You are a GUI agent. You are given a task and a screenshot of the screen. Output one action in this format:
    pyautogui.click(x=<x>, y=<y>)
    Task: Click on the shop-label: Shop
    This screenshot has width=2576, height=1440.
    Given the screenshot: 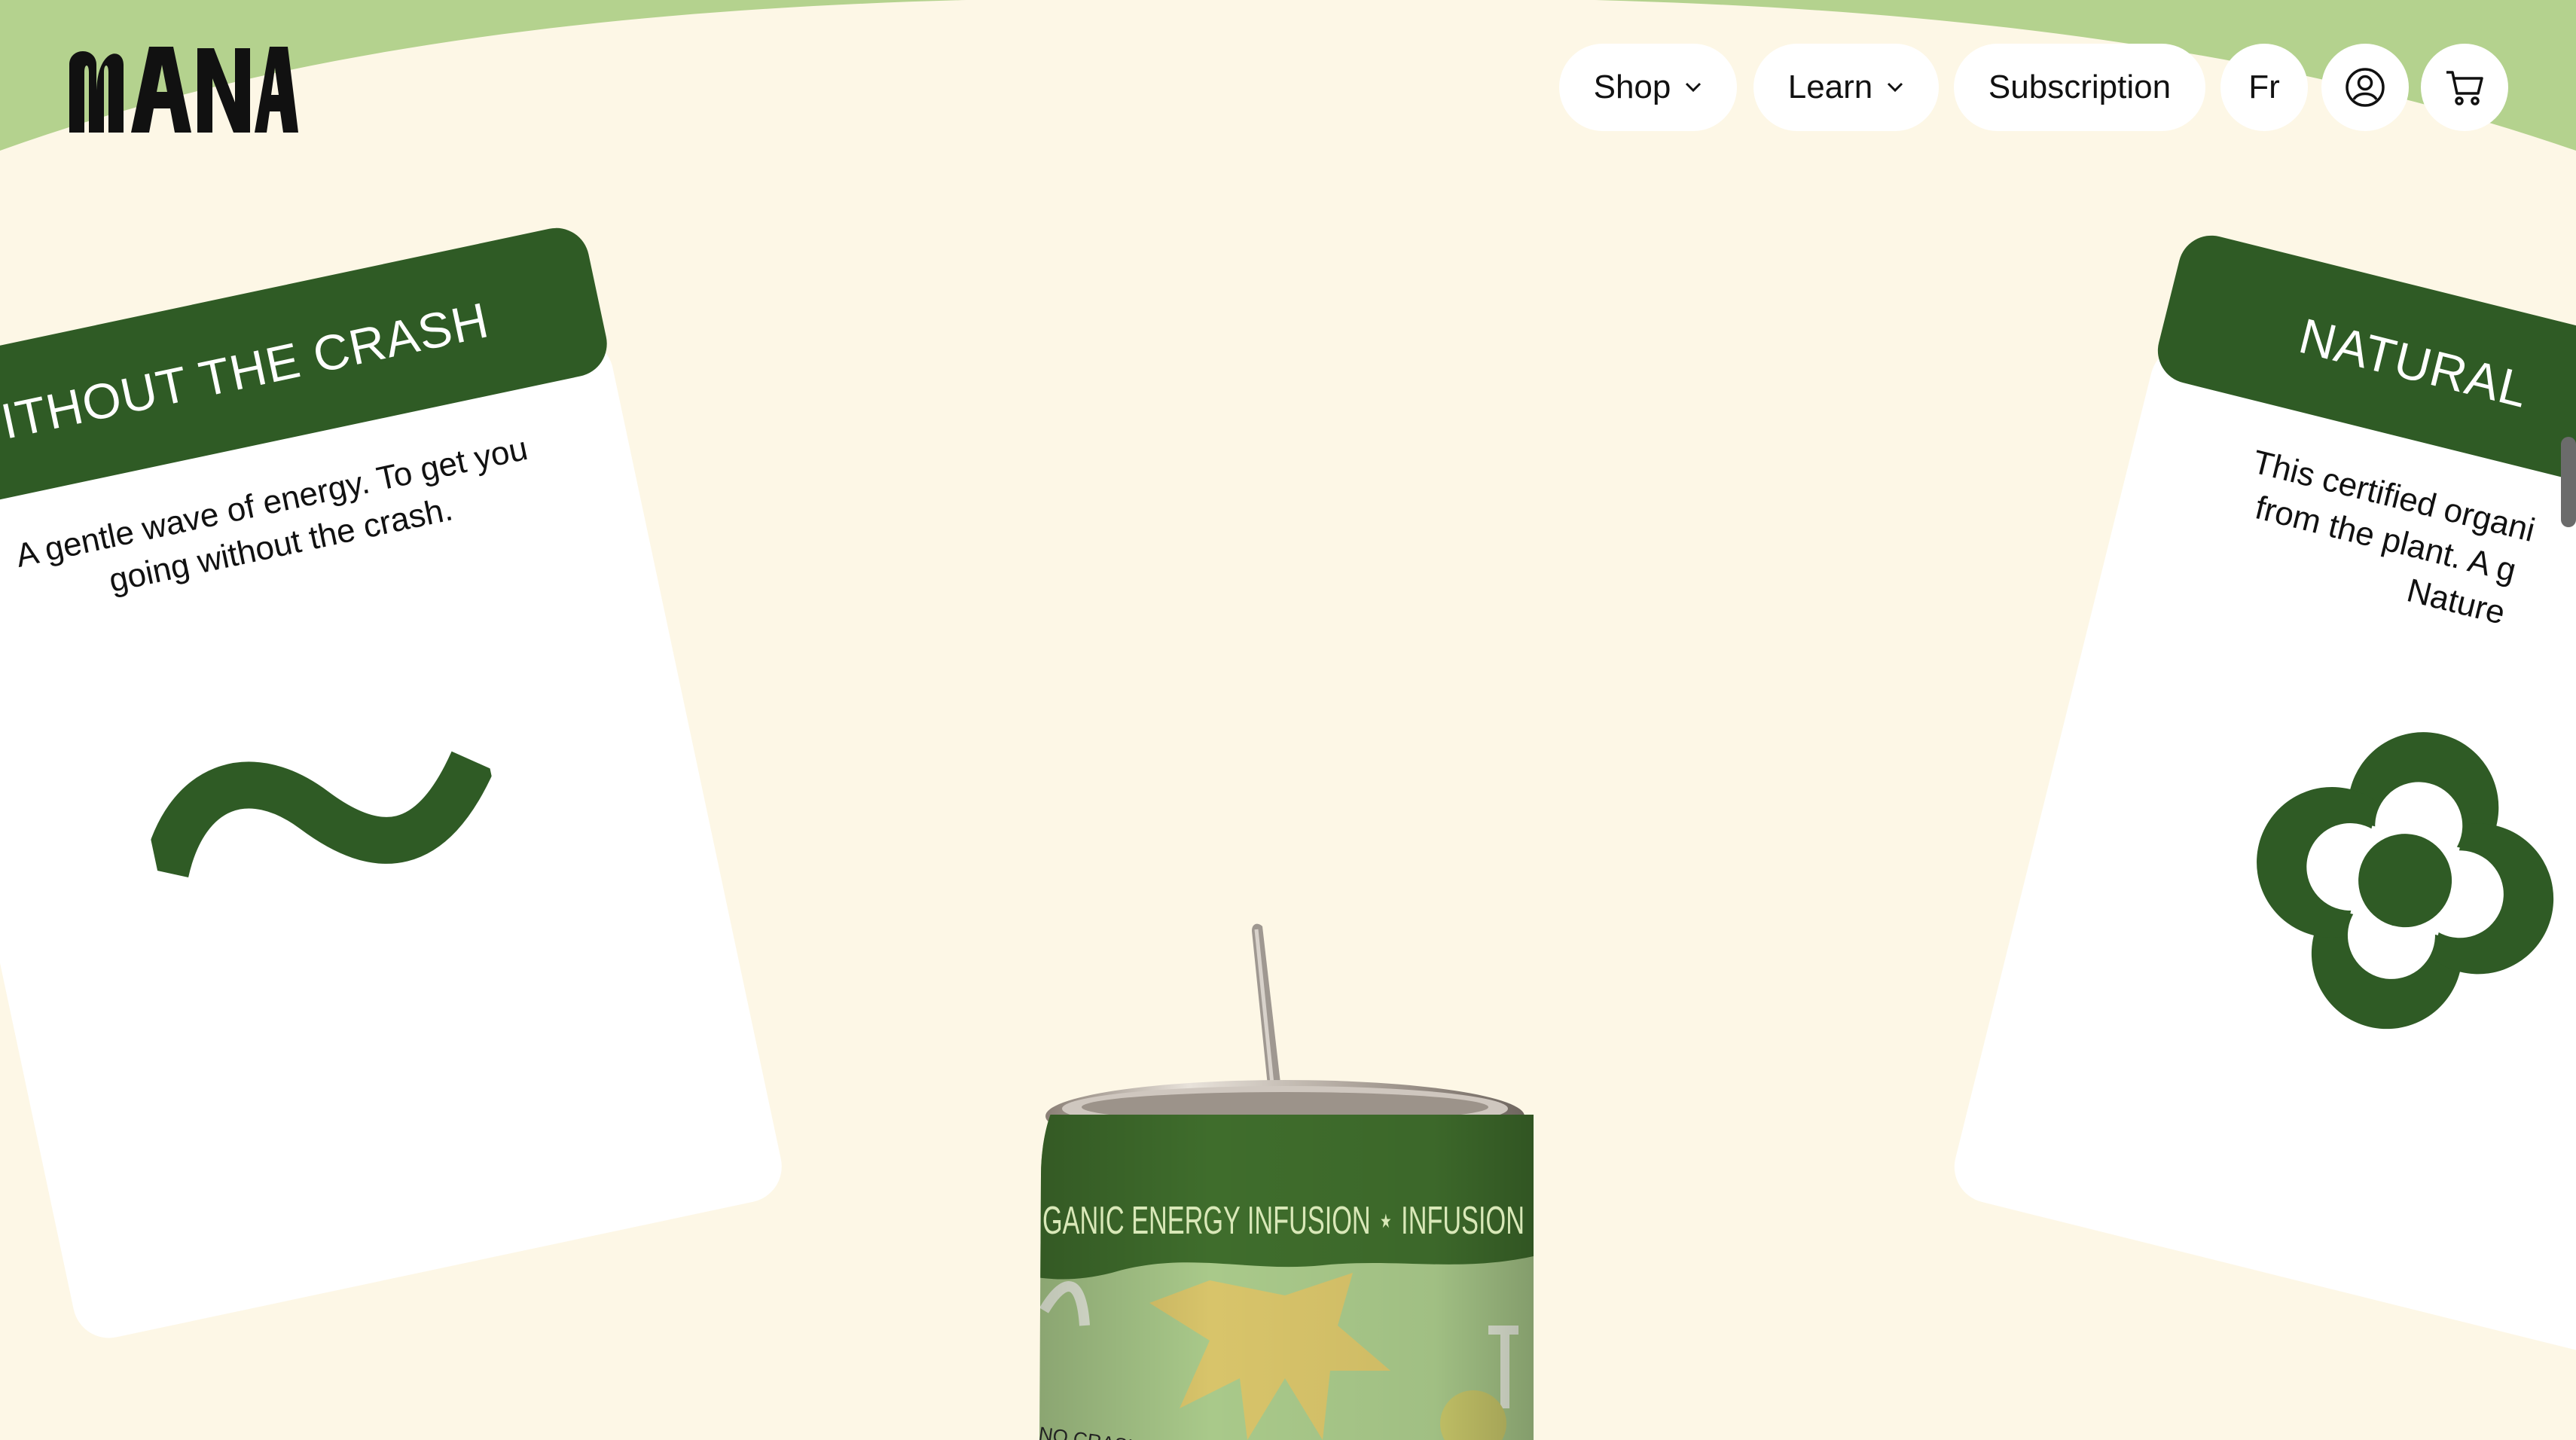 What is the action you would take?
    pyautogui.click(x=1632, y=87)
    